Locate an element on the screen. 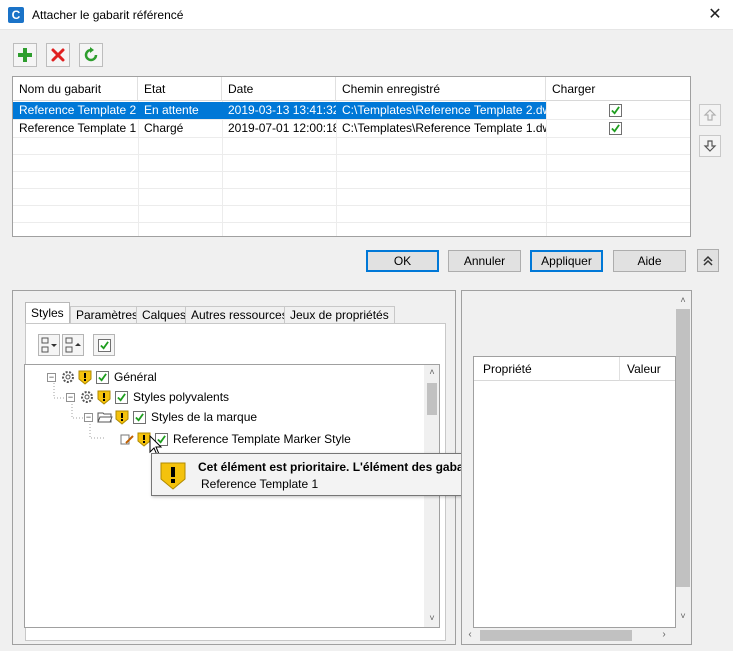  ok-button: OK is located at coordinates (402, 261).